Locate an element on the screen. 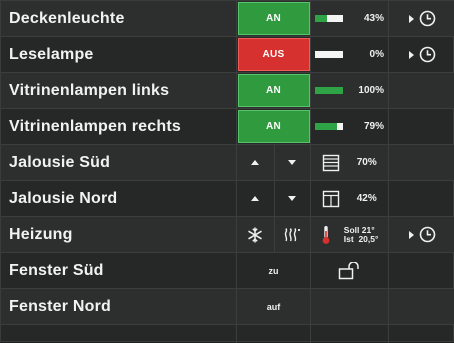  device-name: Fenster Süd is located at coordinates (119, 270).